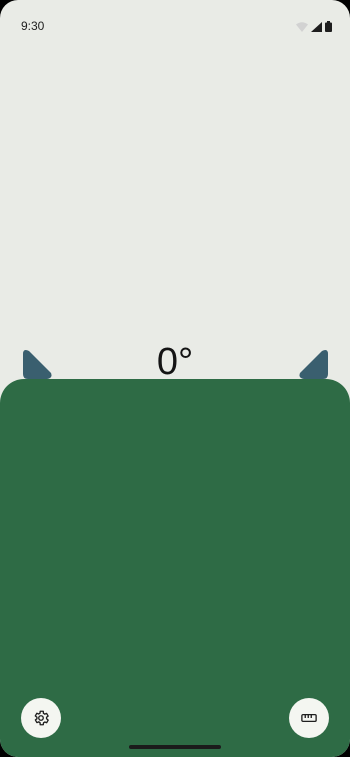 The width and height of the screenshot is (350, 757). I want to click on wifi-icon, so click(302, 27).